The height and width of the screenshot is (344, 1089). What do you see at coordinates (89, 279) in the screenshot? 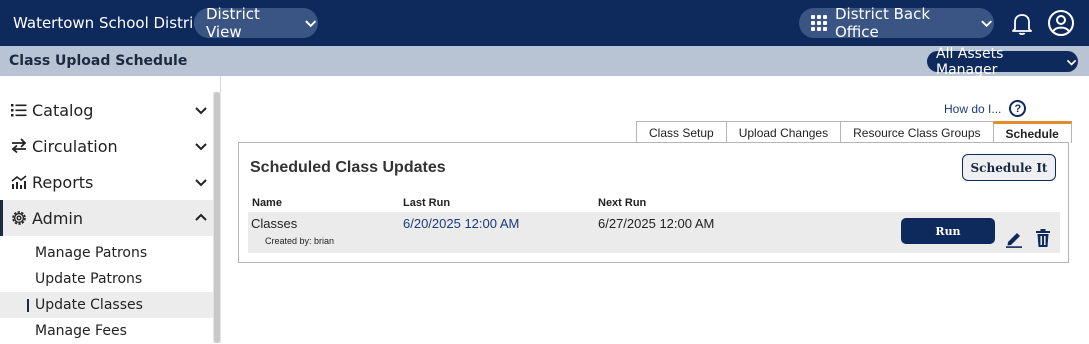
I see `sidebar-subitem-label: Update Patrons` at bounding box center [89, 279].